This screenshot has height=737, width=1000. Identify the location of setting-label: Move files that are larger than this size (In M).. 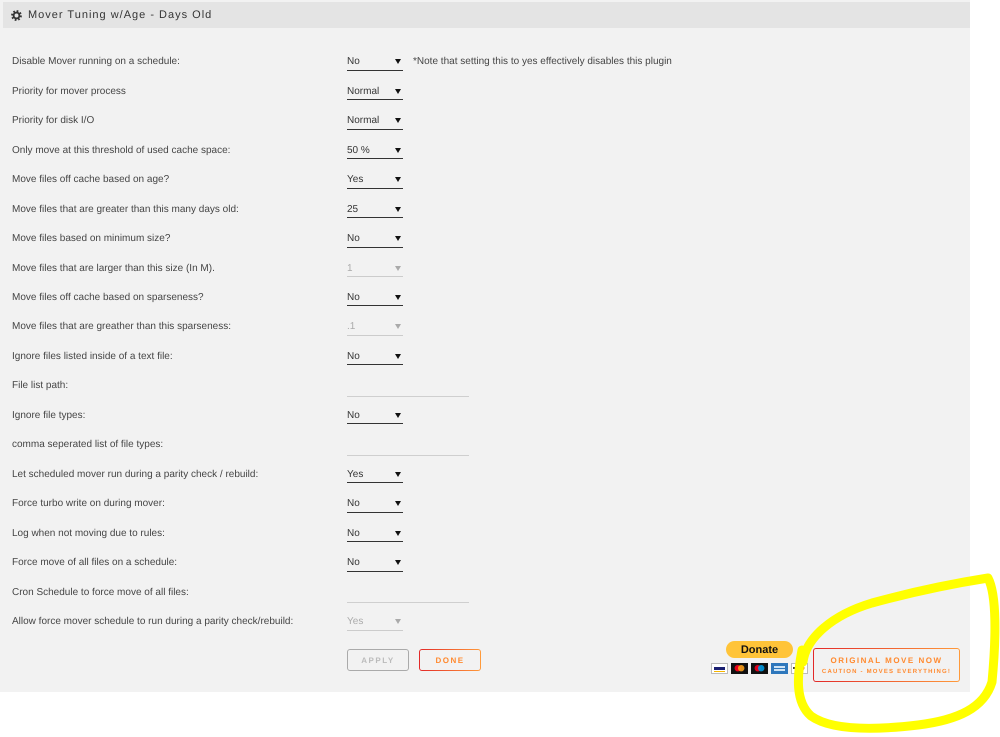
(114, 268).